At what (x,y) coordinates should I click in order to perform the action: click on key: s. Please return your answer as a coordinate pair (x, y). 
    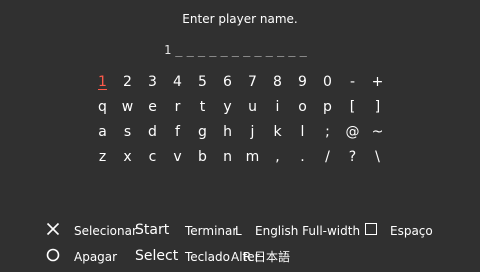
    Looking at the image, I should click on (127, 132).